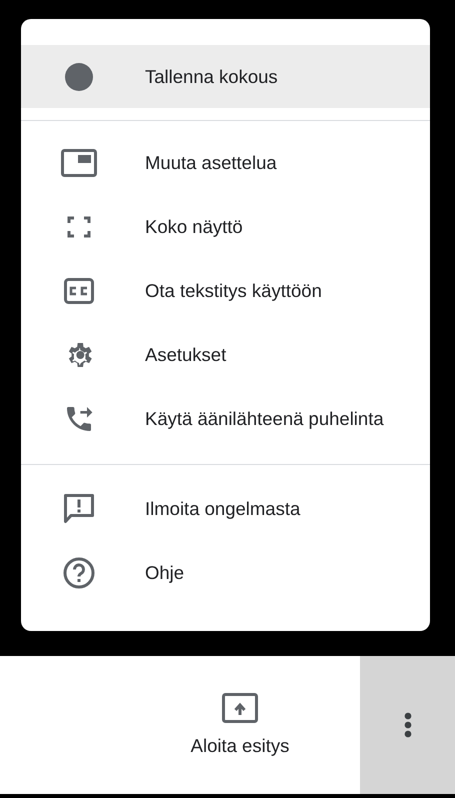  Describe the element at coordinates (225, 573) in the screenshot. I see `menu-item: Ohje` at that location.